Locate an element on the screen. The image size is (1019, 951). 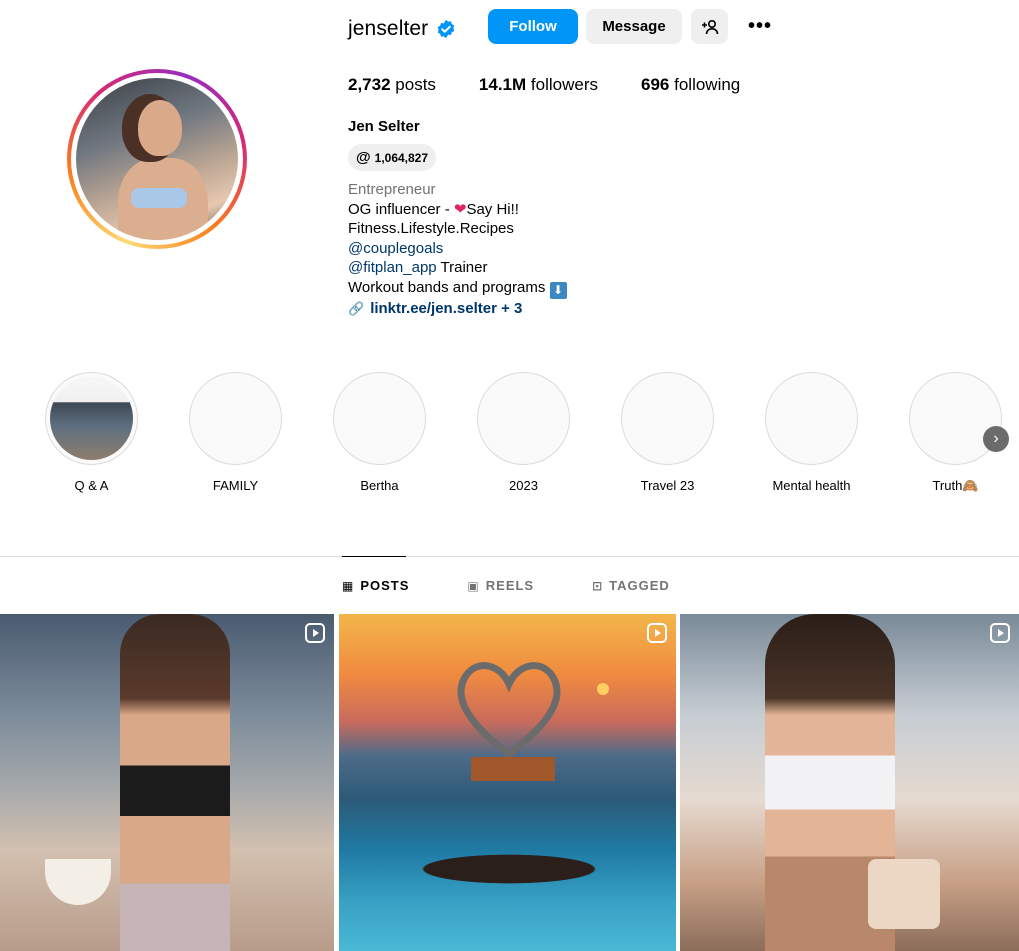
threads-count: 1,064,827 is located at coordinates (401, 157).